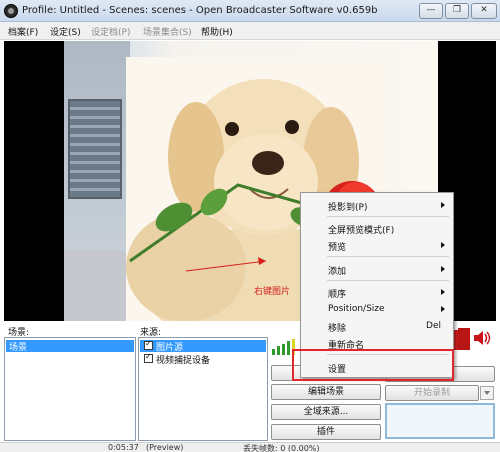 The height and width of the screenshot is (452, 500). What do you see at coordinates (18, 348) in the screenshot?
I see `scene-item-label: 场景` at bounding box center [18, 348].